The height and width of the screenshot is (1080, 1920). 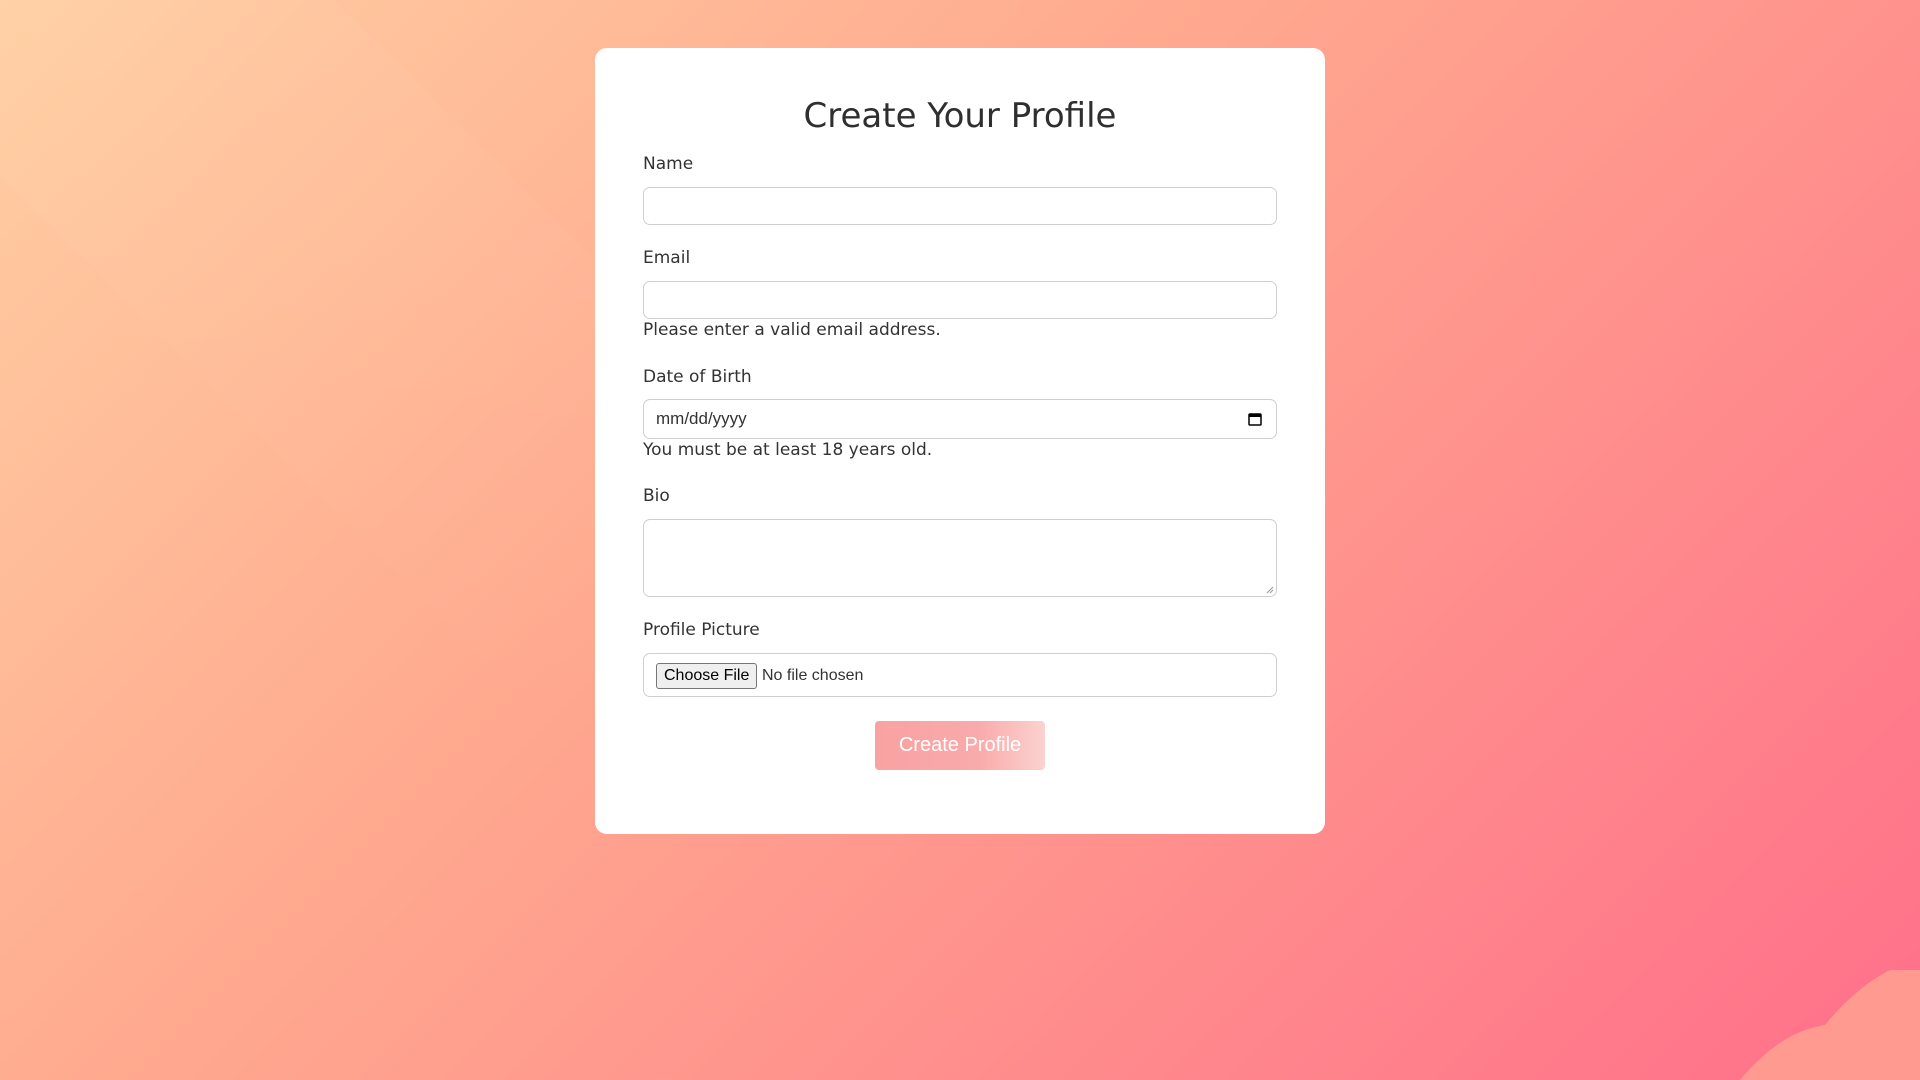 What do you see at coordinates (1255, 419) in the screenshot?
I see `calendar-icon` at bounding box center [1255, 419].